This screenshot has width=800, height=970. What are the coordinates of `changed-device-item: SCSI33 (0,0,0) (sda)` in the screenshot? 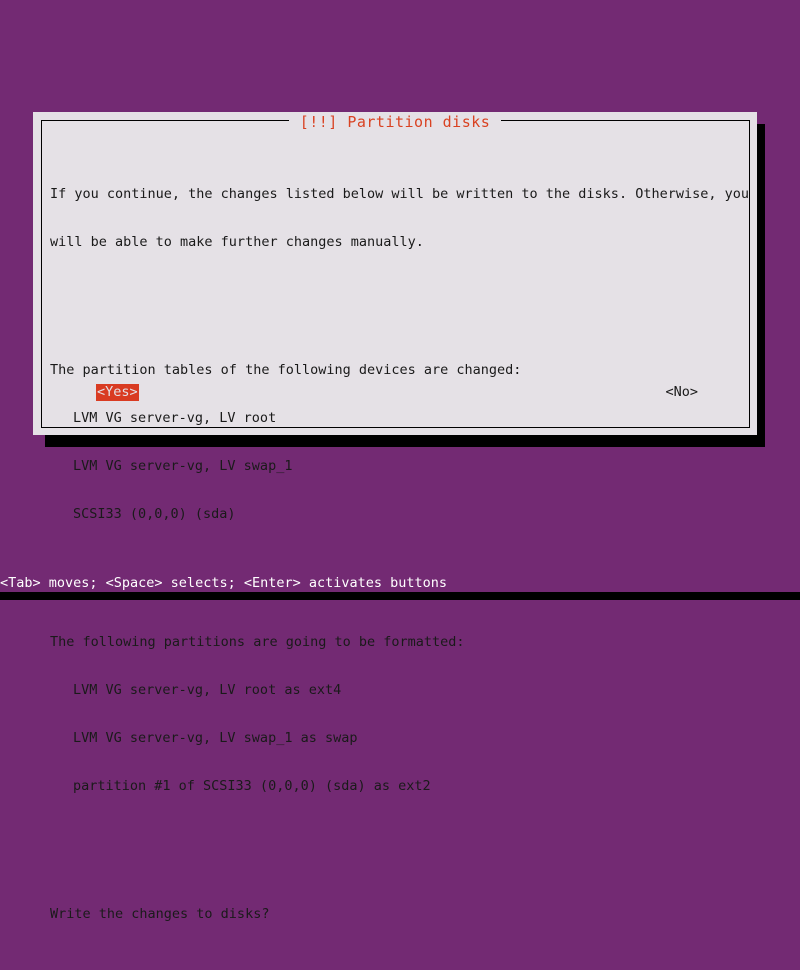 It's located at (154, 514).